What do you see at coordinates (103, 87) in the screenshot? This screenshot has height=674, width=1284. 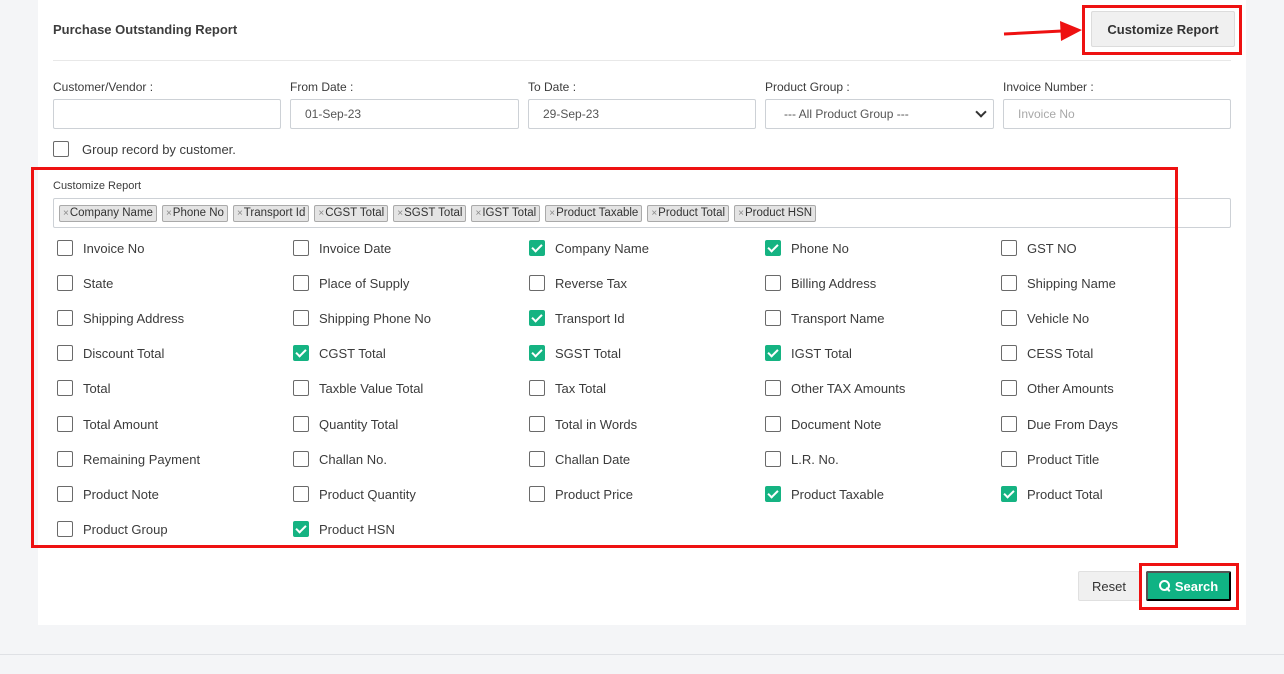 I see `customer-vendor-label: Customer/Vendor :` at bounding box center [103, 87].